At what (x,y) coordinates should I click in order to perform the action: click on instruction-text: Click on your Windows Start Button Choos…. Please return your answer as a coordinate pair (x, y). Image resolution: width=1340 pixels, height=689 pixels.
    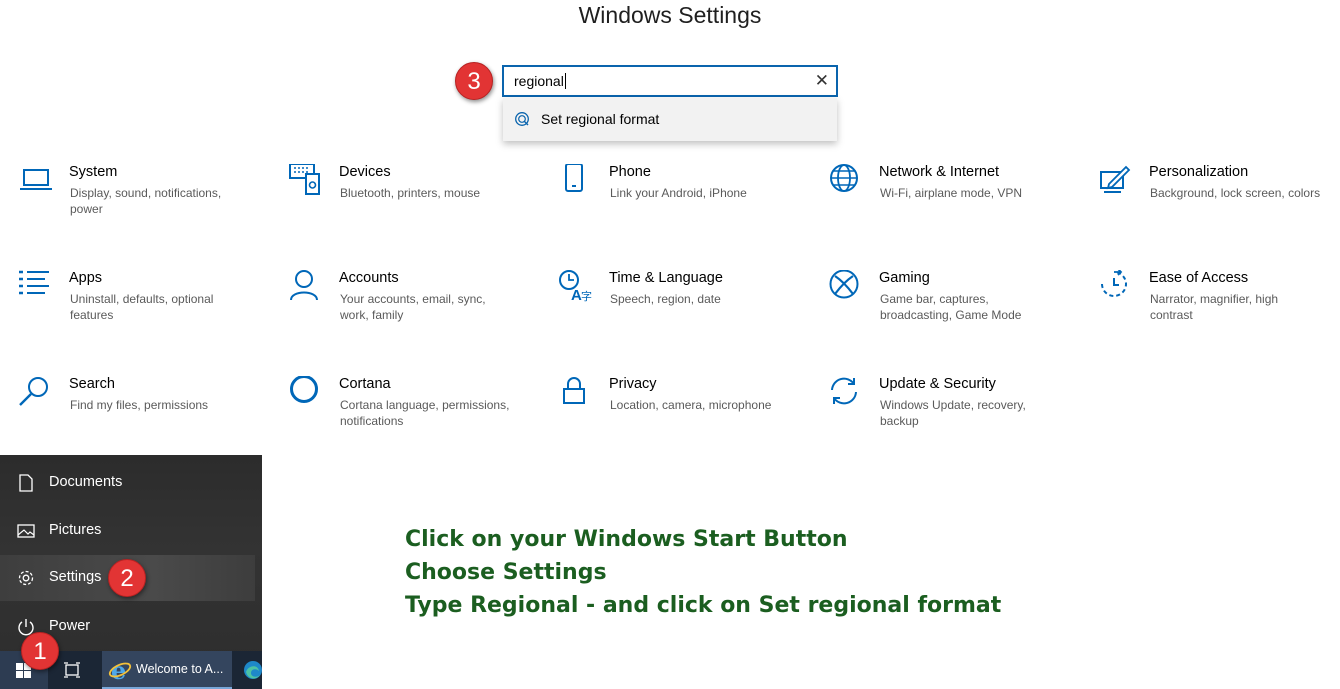
    Looking at the image, I should click on (703, 572).